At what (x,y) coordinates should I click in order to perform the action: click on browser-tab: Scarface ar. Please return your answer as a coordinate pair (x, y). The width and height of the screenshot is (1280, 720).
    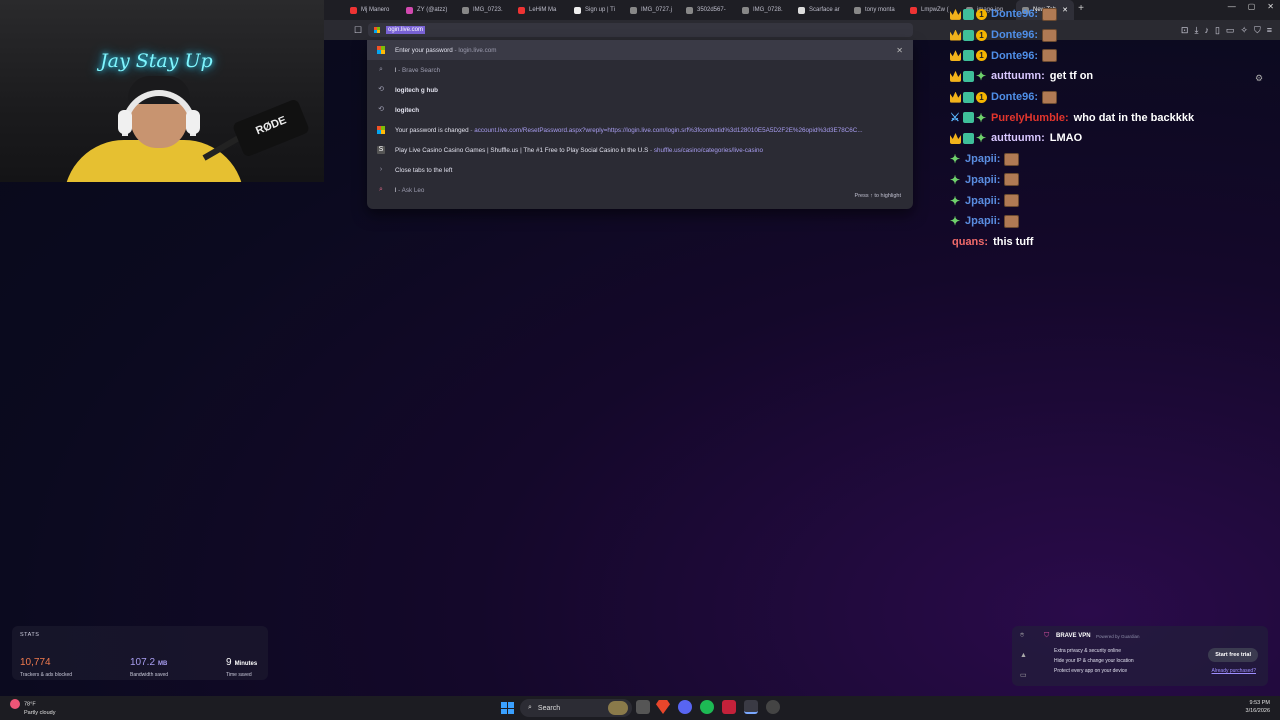
    Looking at the image, I should click on (820, 10).